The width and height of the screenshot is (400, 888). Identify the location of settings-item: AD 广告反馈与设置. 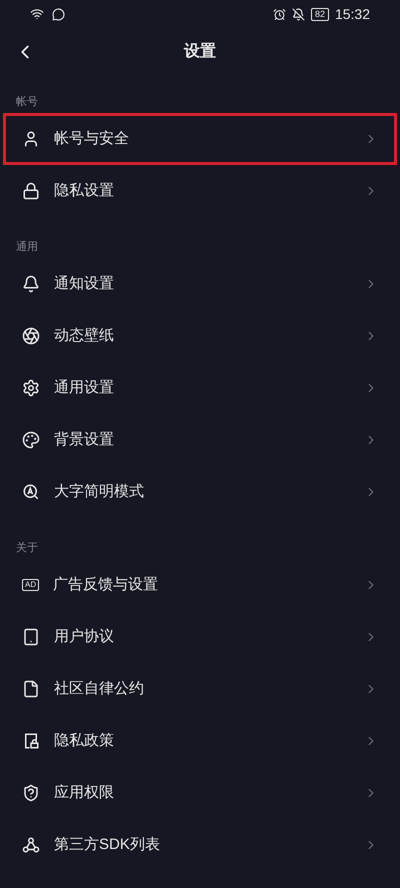
(200, 585).